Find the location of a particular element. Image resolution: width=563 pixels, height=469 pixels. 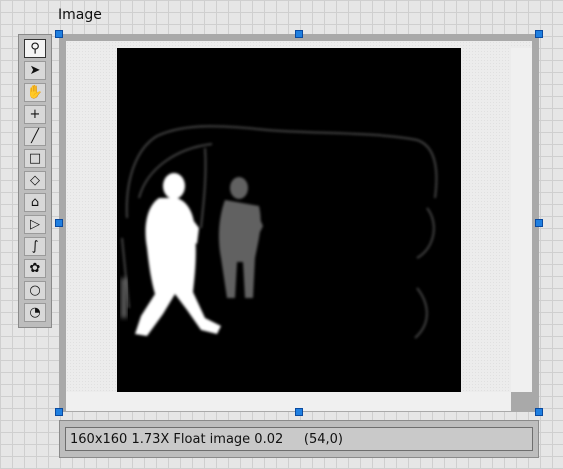

point-tool-icon: + is located at coordinates (35, 114).